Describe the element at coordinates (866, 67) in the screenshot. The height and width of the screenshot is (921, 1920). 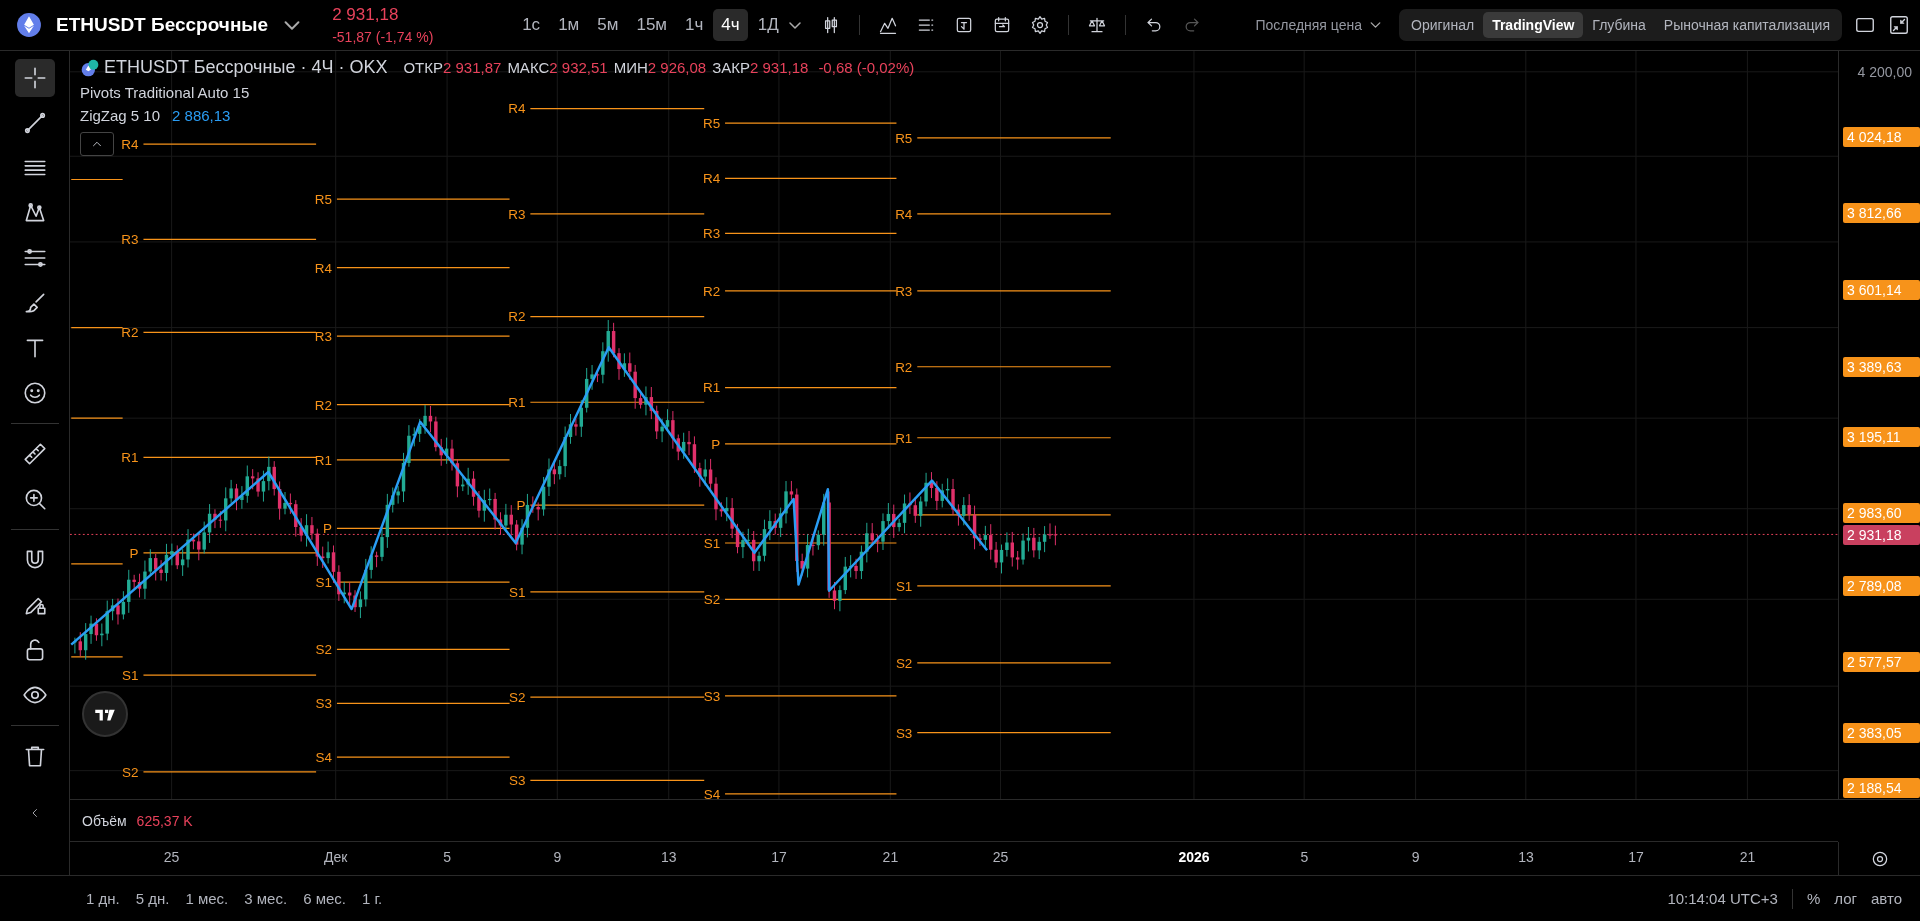
I see `bar-change: -0,68 (-0,02%)` at that location.